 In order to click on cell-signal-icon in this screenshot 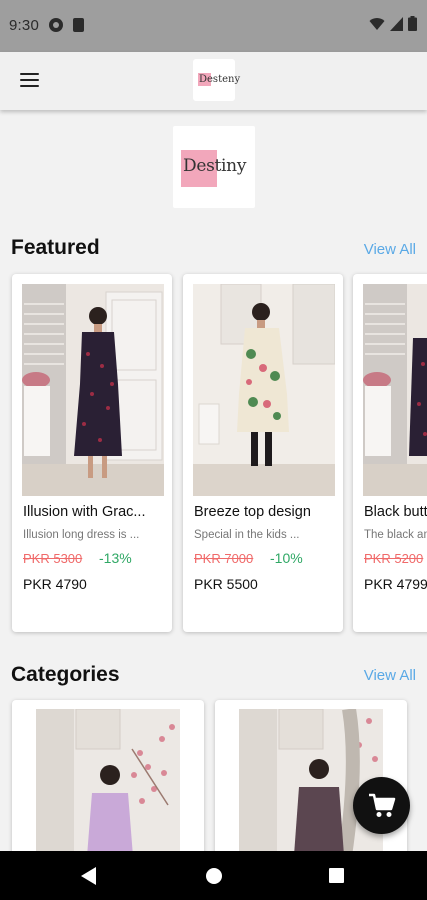, I will do `click(396, 23)`.